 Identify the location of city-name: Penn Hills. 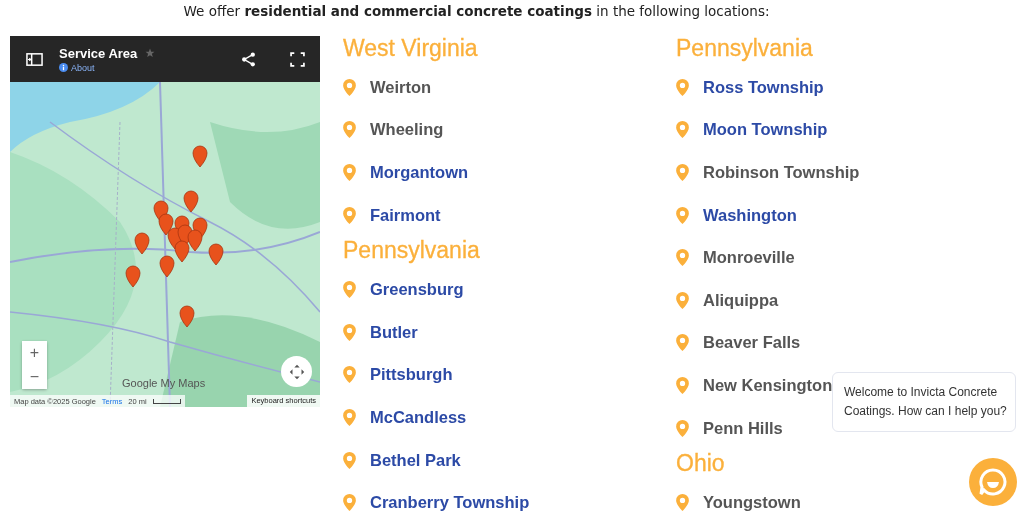
(743, 428).